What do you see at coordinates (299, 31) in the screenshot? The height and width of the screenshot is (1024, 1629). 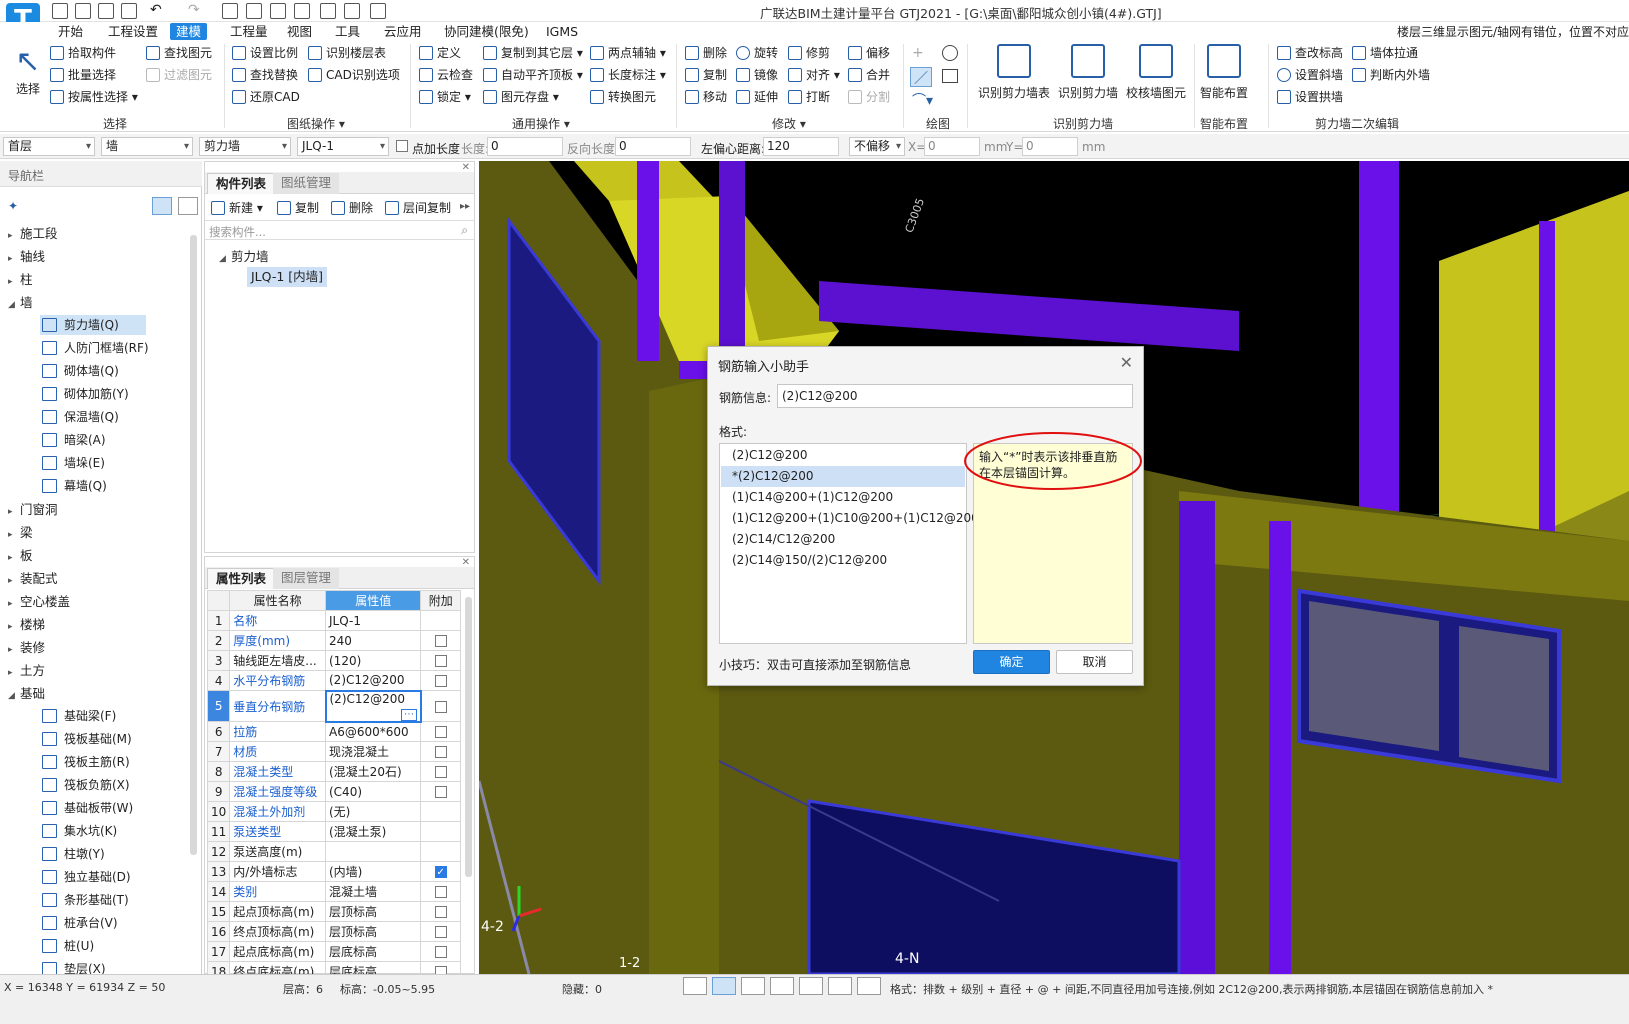 I see `menu-view: 视图` at bounding box center [299, 31].